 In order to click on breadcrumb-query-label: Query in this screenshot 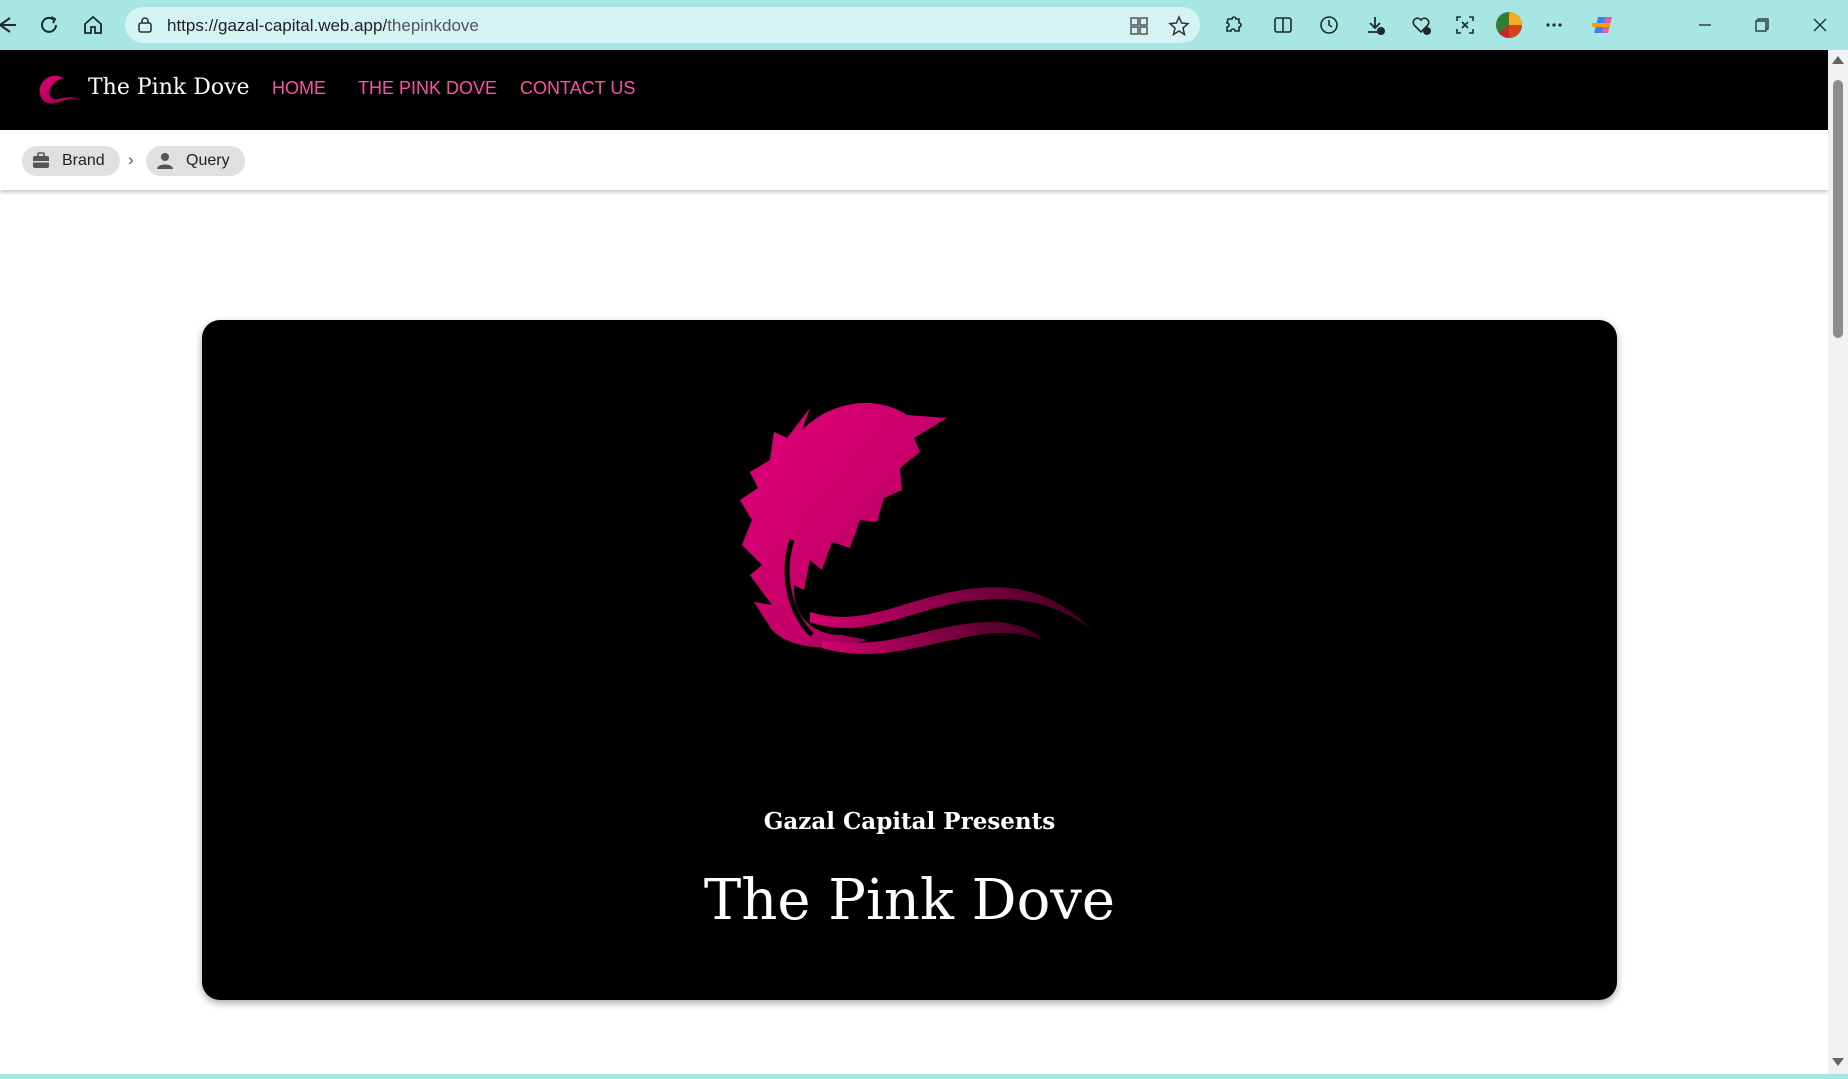, I will do `click(208, 160)`.